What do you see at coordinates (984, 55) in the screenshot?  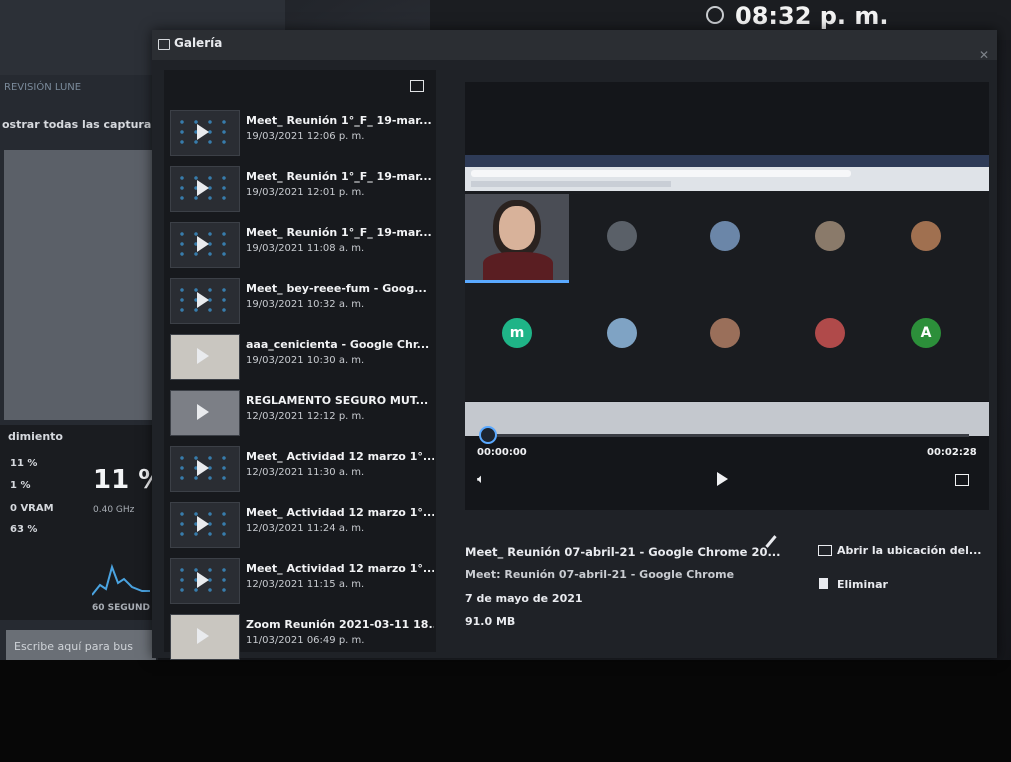 I see `close-icon: ✕` at bounding box center [984, 55].